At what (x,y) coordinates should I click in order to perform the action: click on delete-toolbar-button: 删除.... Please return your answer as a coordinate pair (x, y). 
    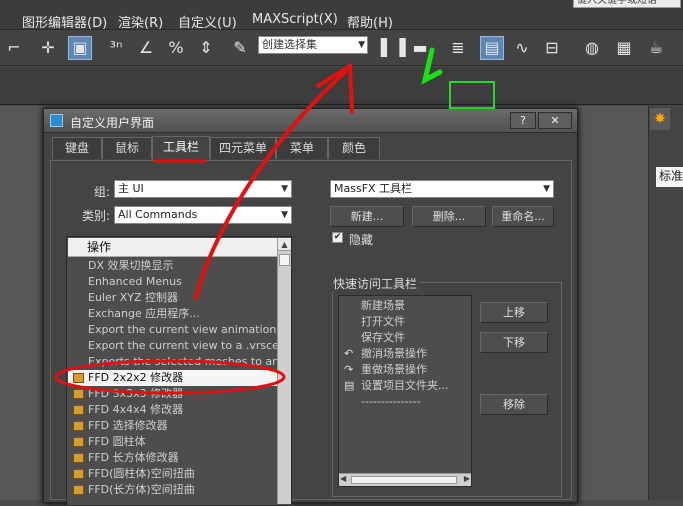
    Looking at the image, I should click on (449, 216).